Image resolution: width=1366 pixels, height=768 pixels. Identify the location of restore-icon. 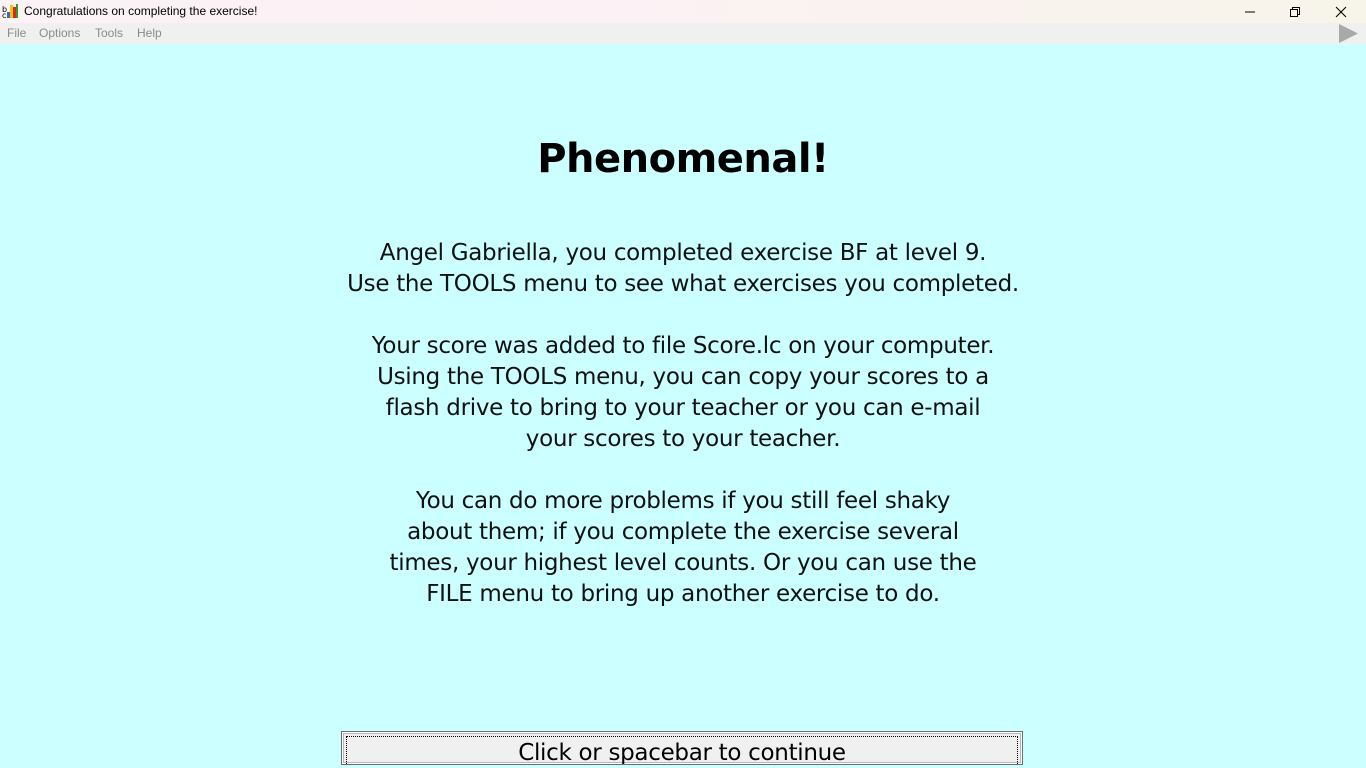
(1295, 11).